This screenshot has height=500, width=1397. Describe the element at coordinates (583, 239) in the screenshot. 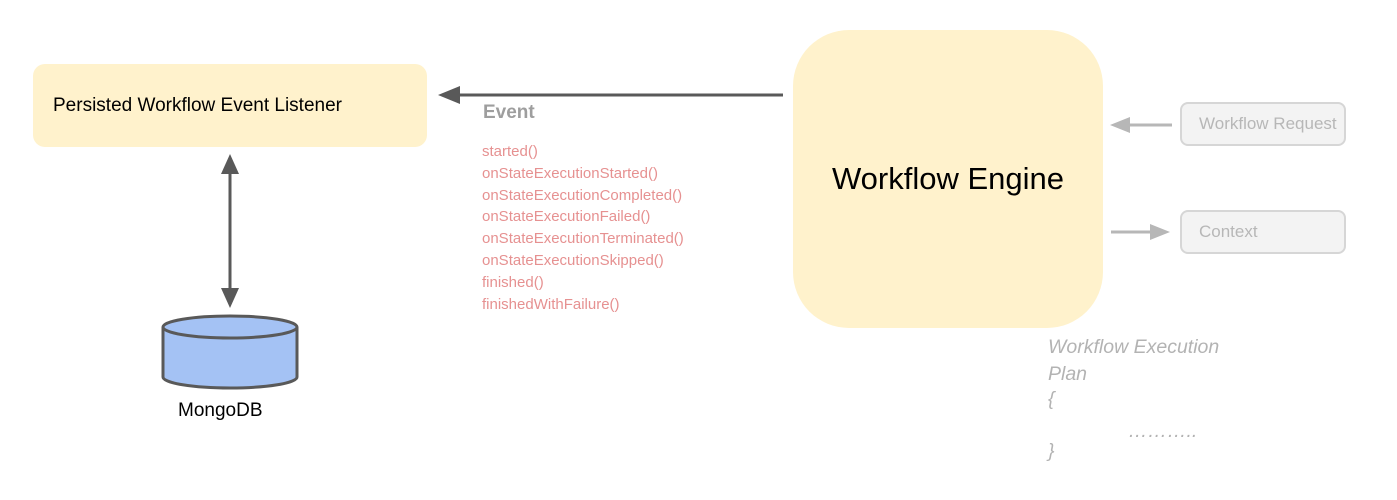

I see `event-method-item: onStateExecutionTerminated()` at that location.